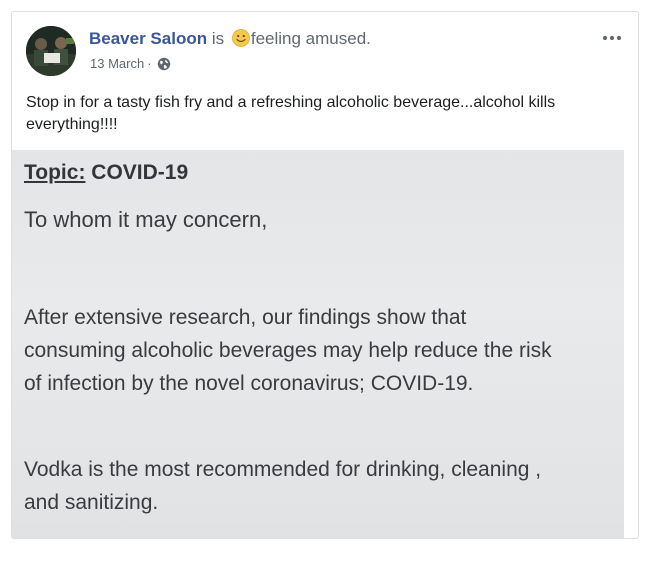 The width and height of the screenshot is (645, 575). I want to click on smiling-emoji-icon, so click(240, 38).